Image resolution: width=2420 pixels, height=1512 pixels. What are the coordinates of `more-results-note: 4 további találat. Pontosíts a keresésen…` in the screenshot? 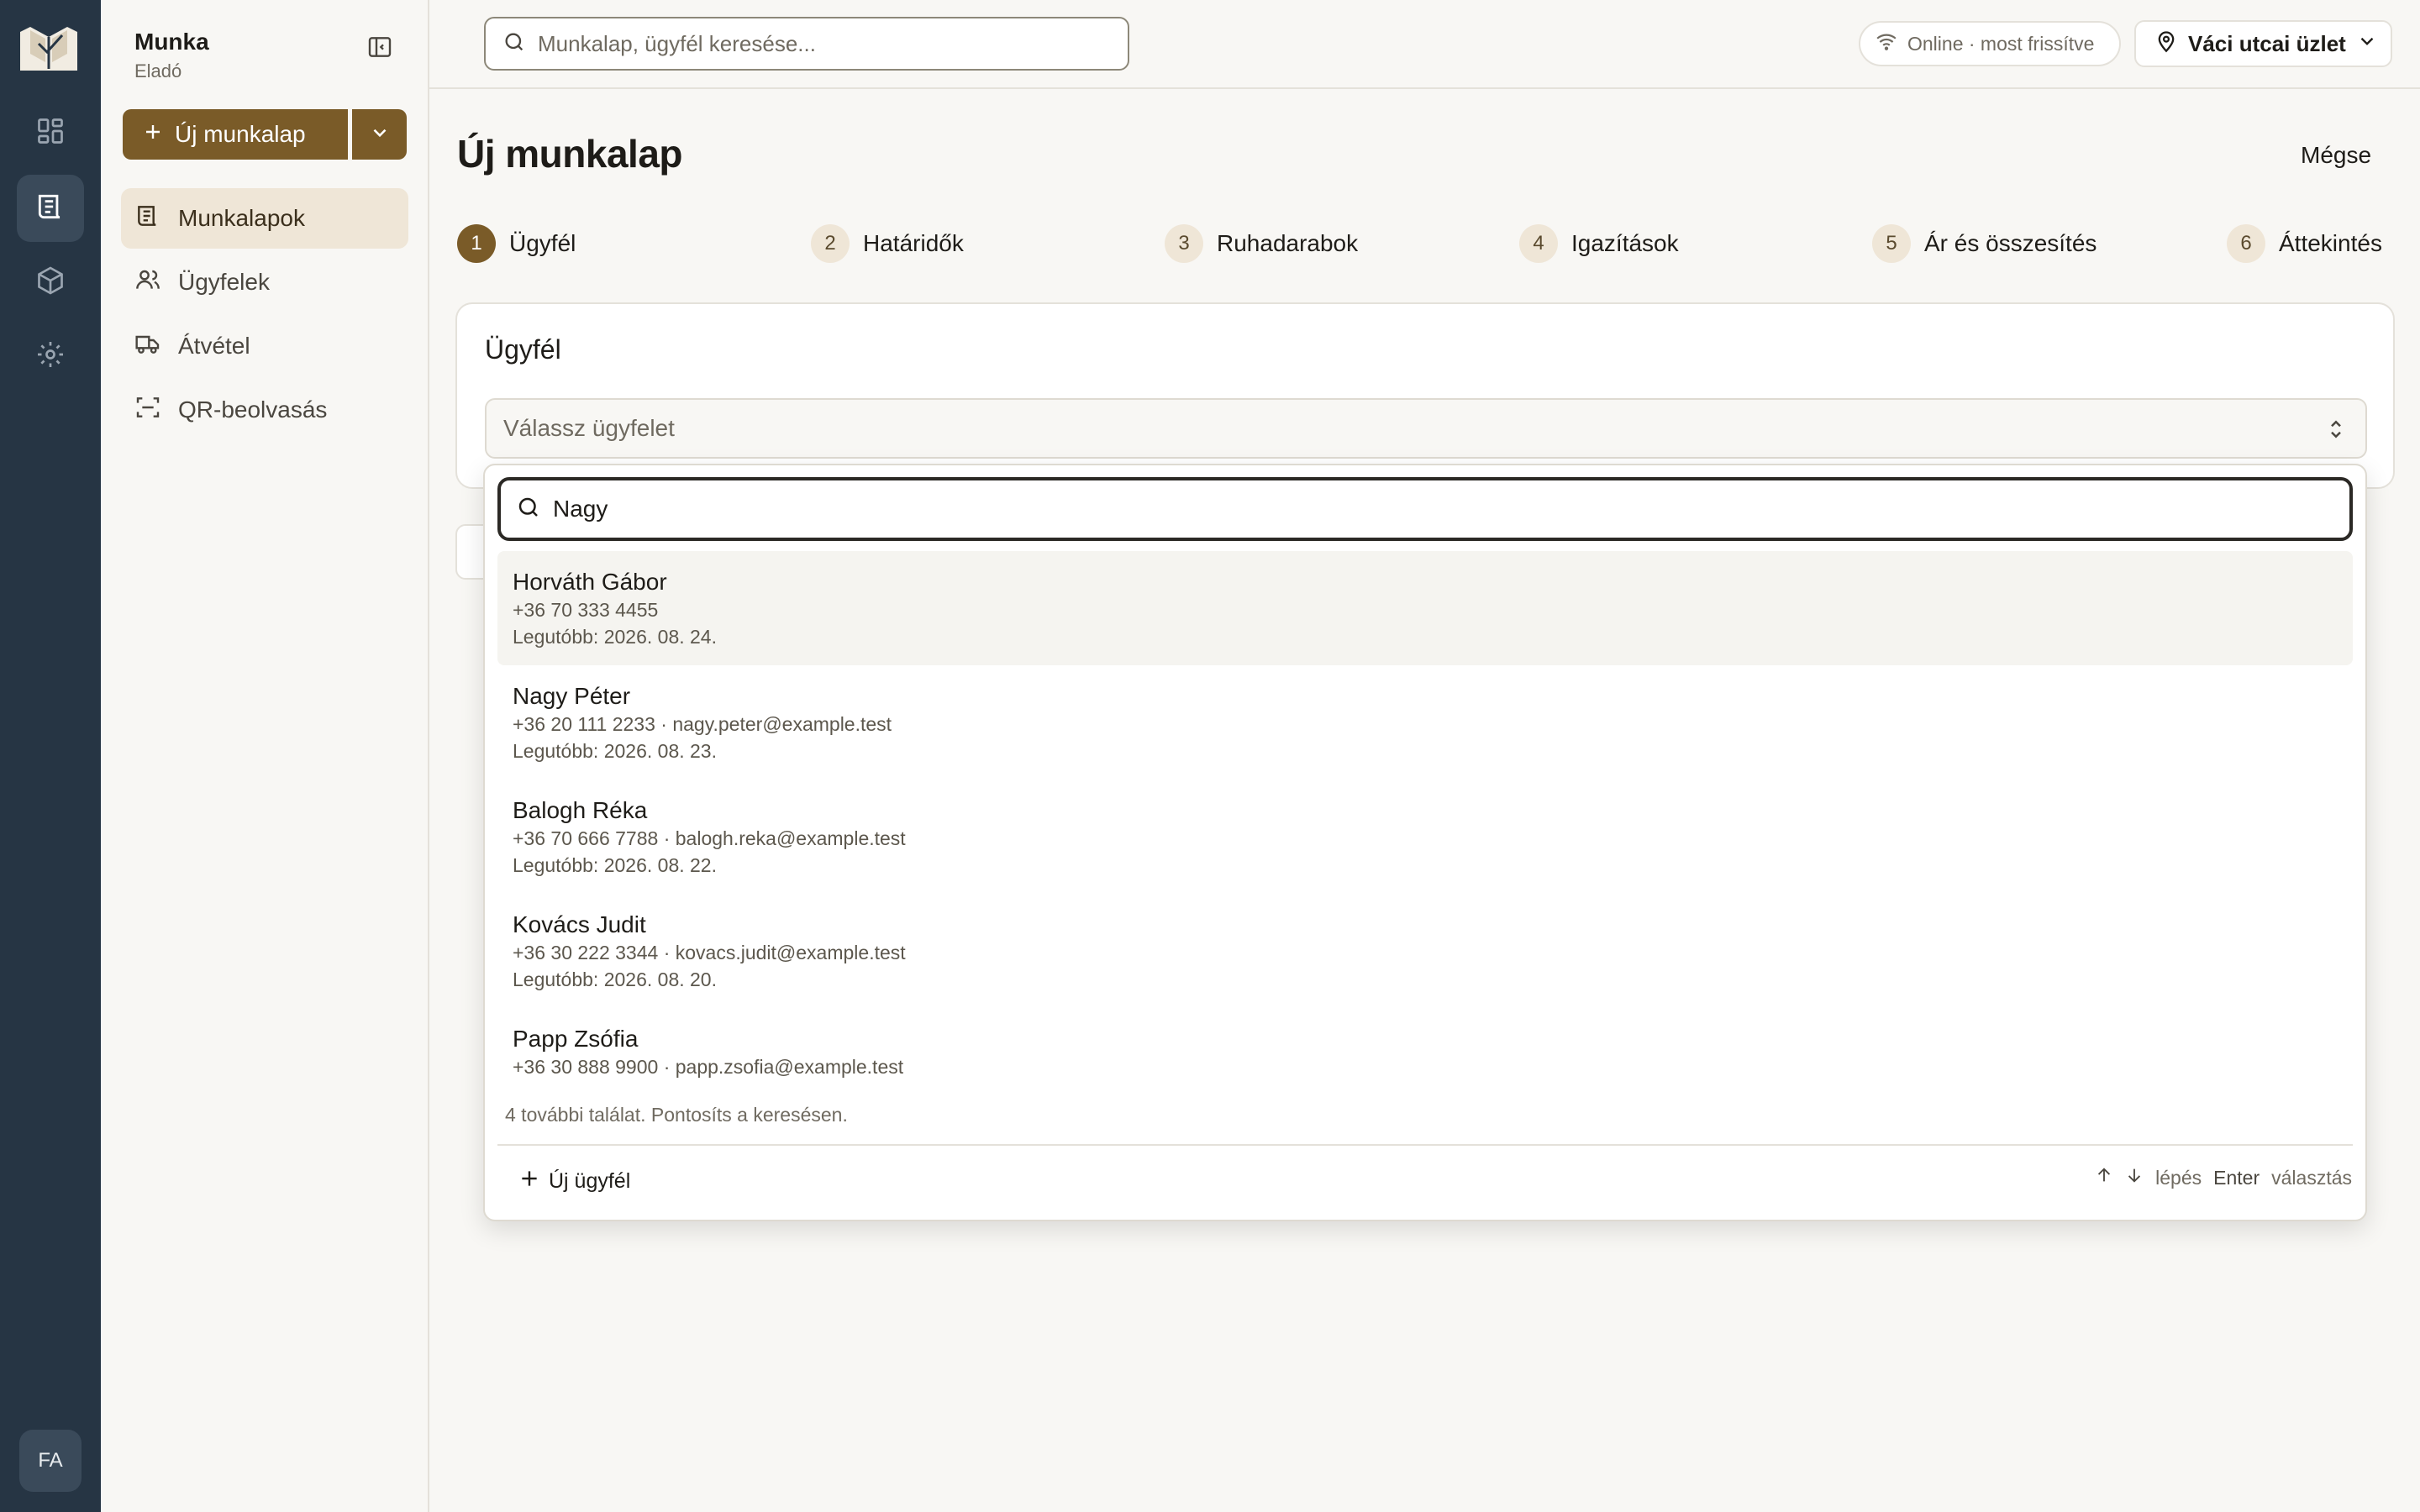 It's located at (676, 1115).